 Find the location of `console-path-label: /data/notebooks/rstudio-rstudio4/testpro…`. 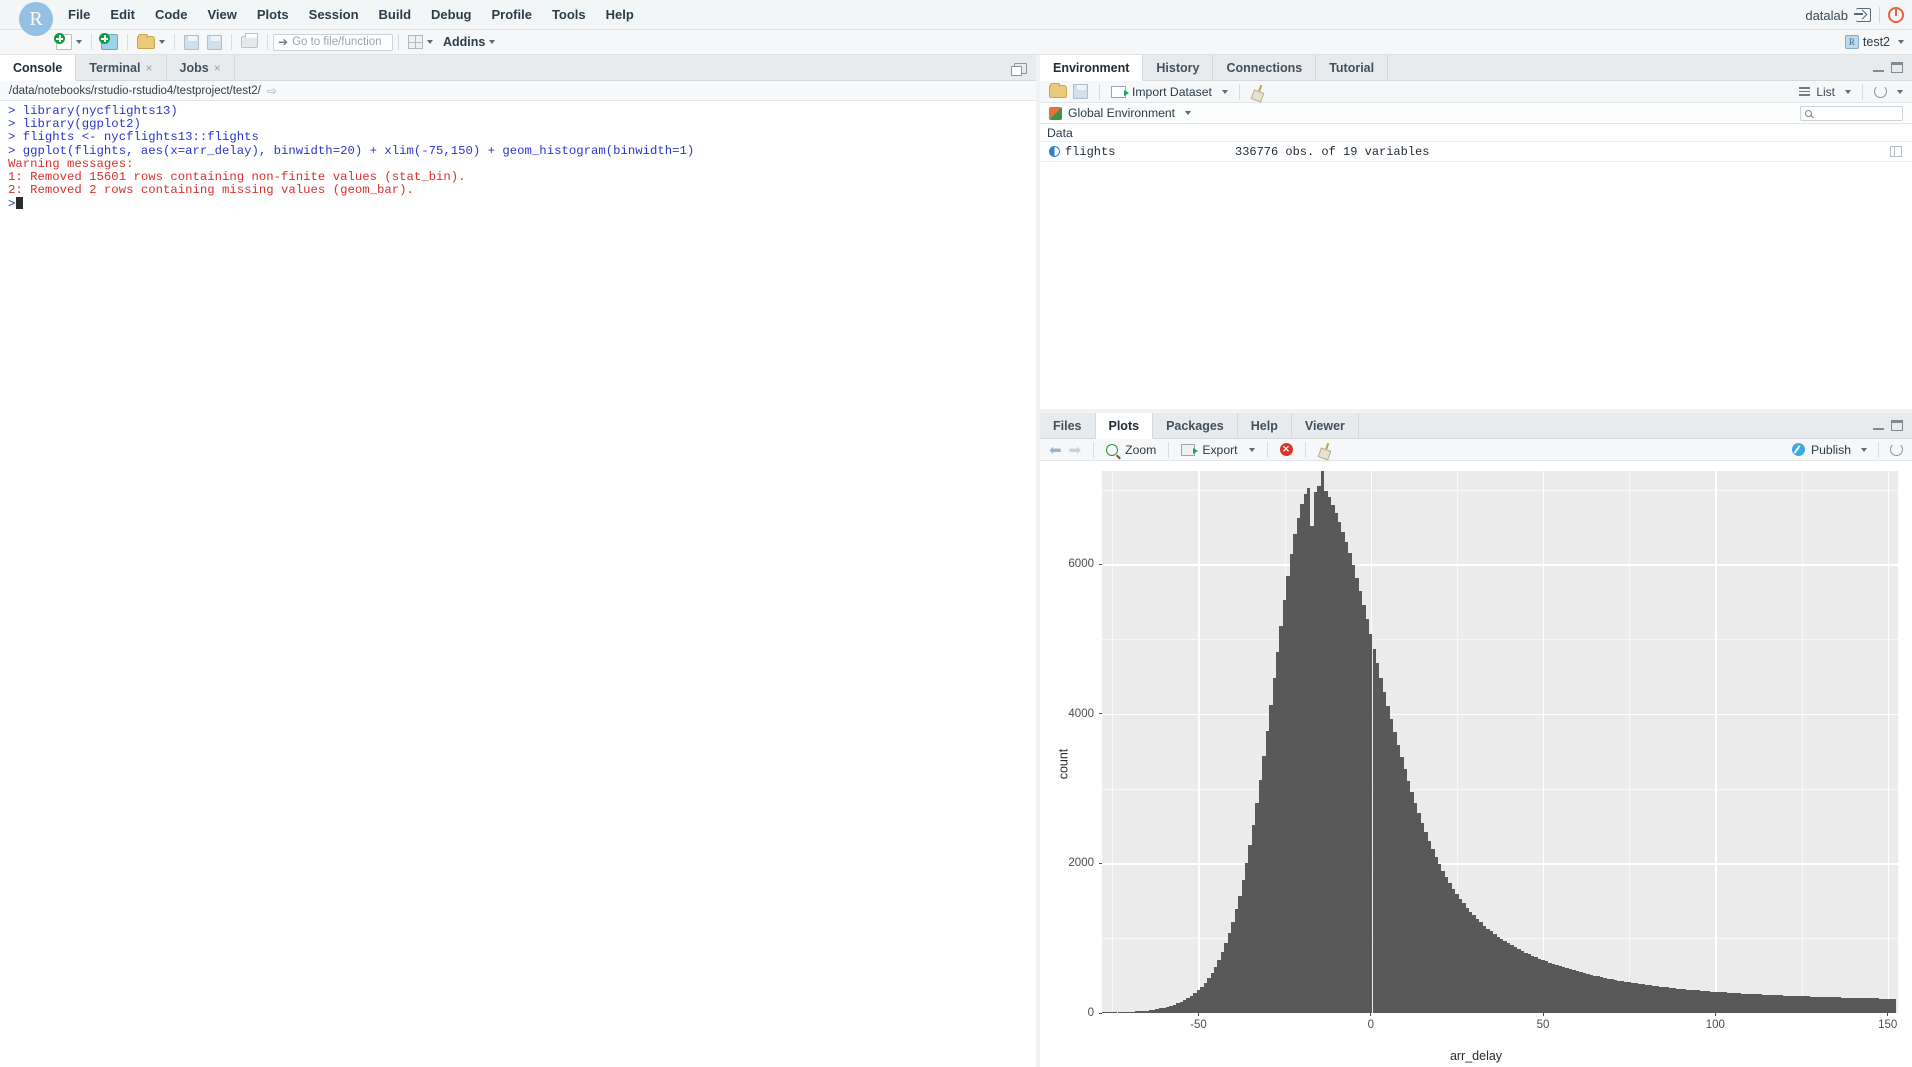

console-path-label: /data/notebooks/rstudio-rstudio4/testpro… is located at coordinates (135, 90).